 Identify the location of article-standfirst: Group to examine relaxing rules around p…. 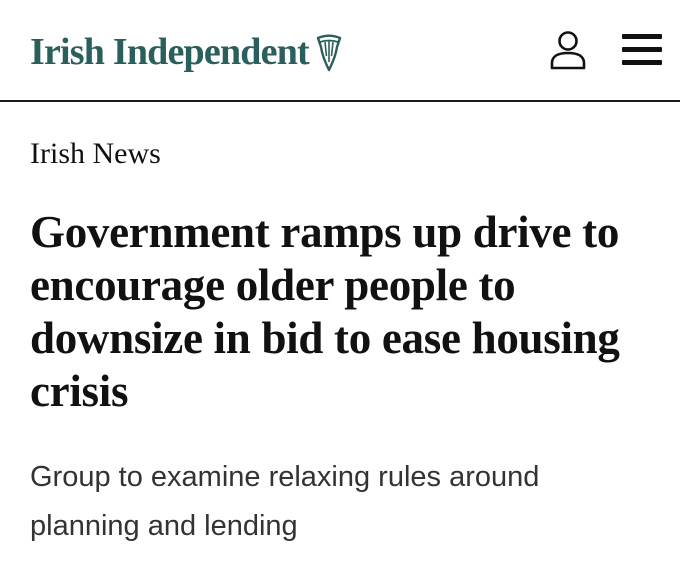
(285, 501).